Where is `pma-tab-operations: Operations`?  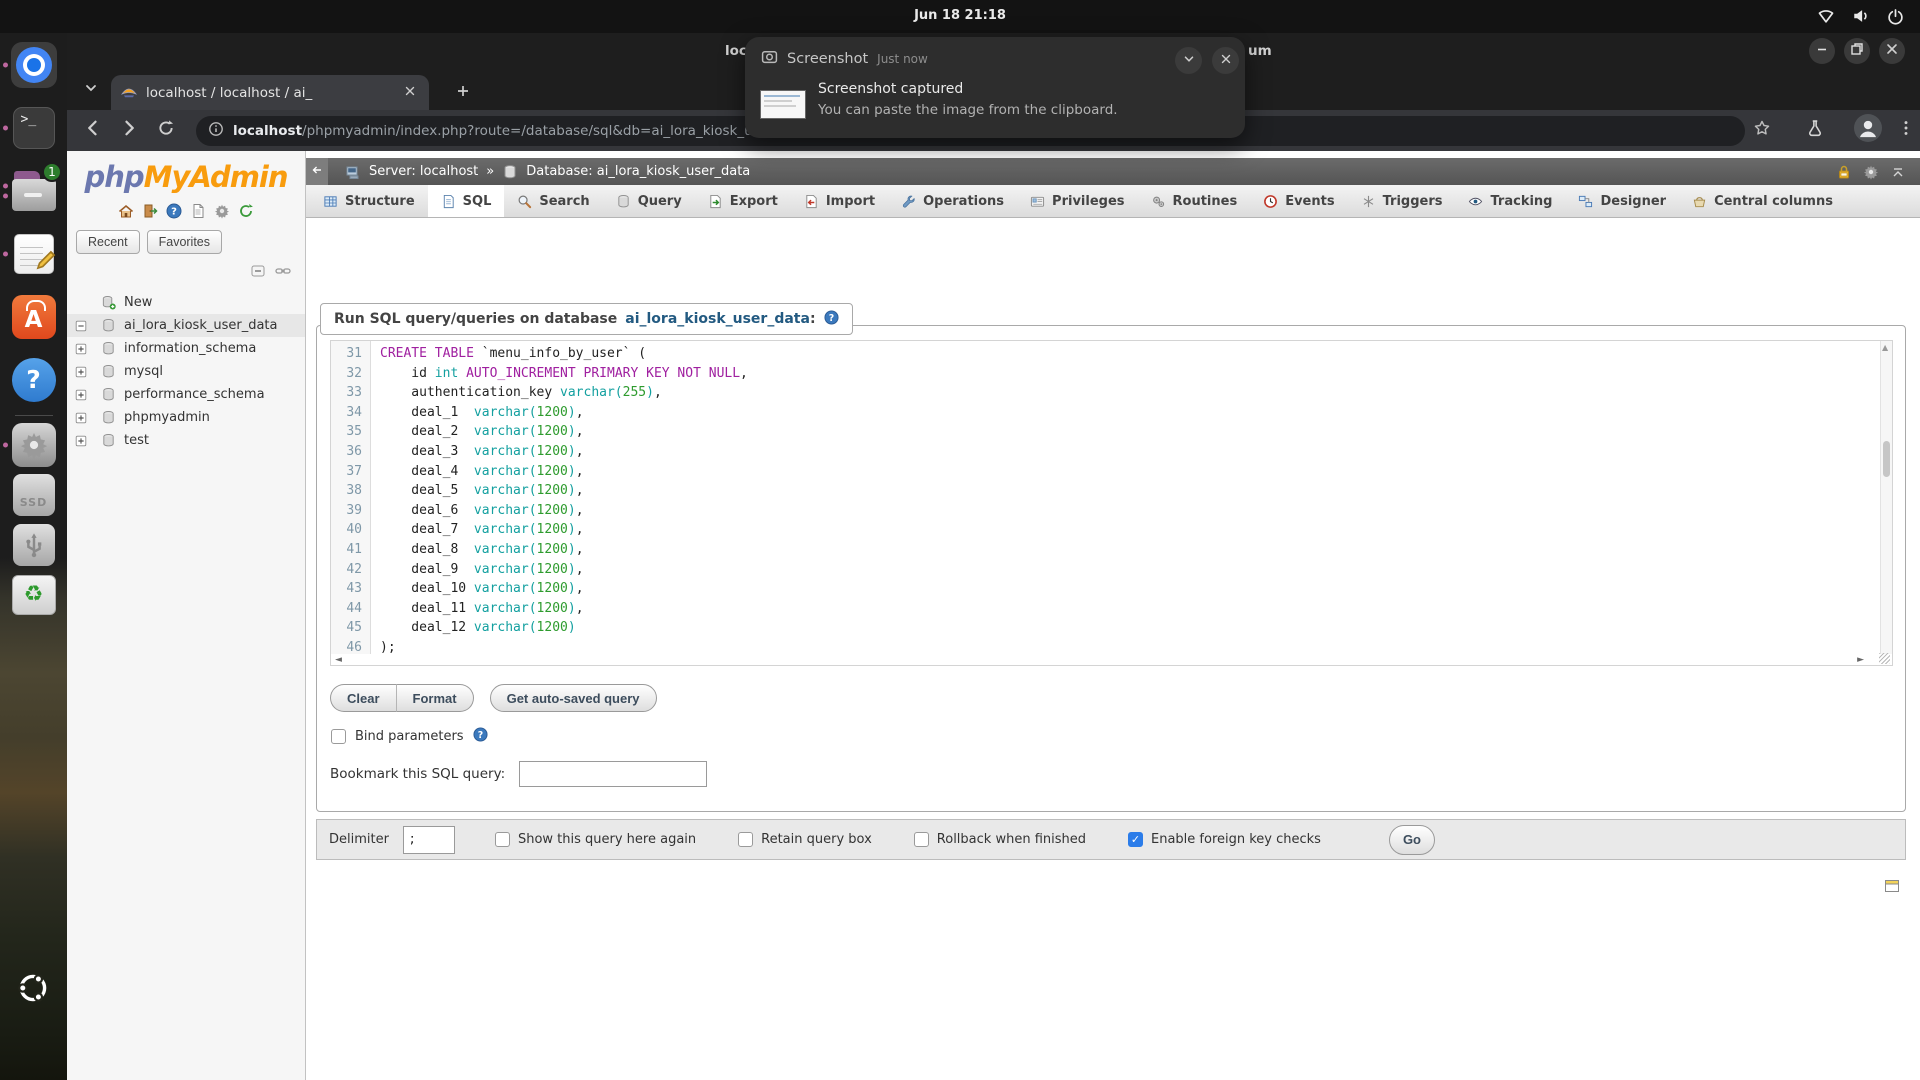
pma-tab-operations: Operations is located at coordinates (952, 201).